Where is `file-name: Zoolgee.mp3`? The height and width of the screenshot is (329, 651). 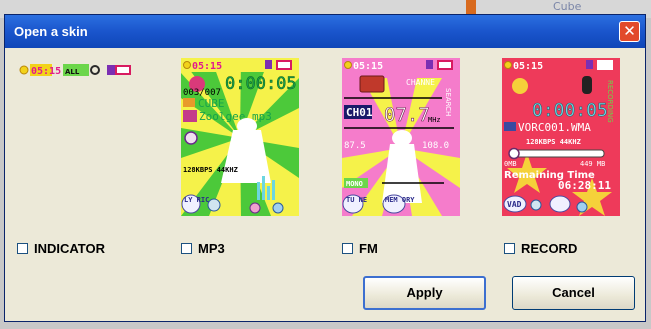 file-name: Zoolgee.mp3 is located at coordinates (235, 116).